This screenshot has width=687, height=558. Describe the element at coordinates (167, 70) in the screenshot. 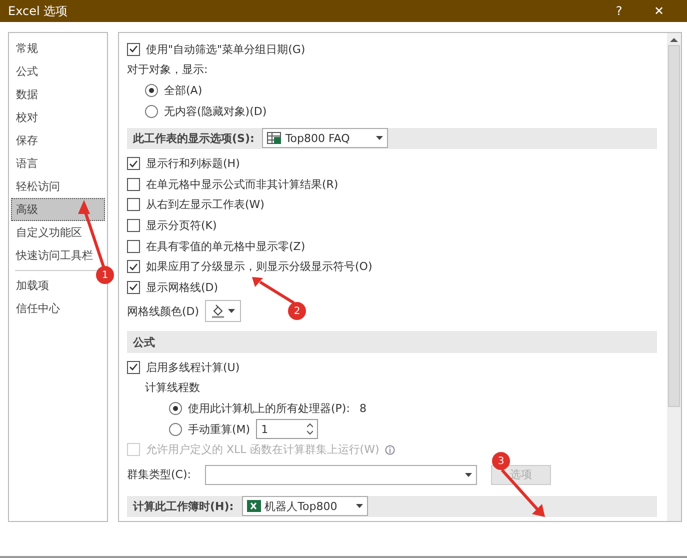

I see `option-label: 对于对象，显示:` at that location.